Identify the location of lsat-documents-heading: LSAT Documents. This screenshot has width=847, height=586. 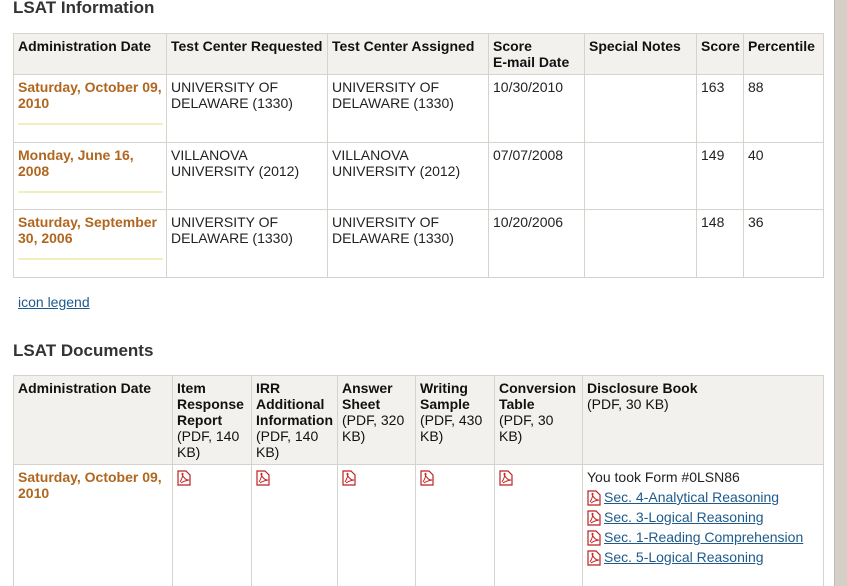
(83, 350).